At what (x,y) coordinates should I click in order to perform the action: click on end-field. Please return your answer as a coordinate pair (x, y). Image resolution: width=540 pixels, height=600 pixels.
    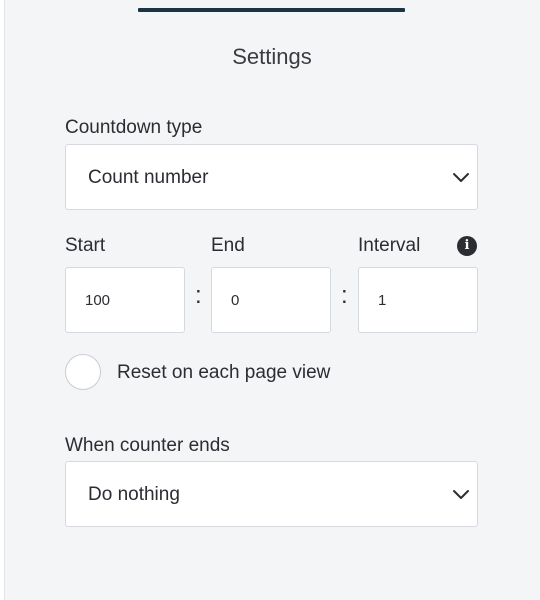
    Looking at the image, I should click on (271, 300).